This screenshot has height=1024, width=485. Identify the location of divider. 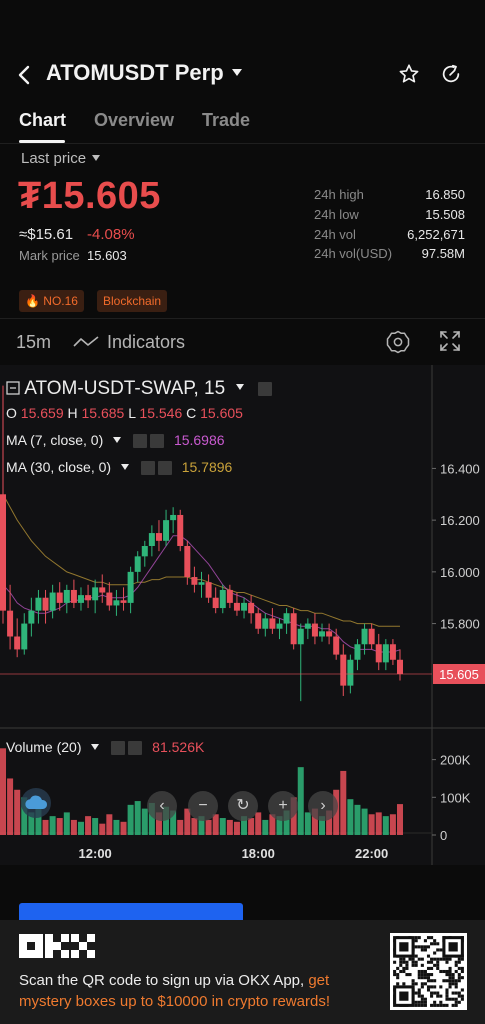
(242, 143).